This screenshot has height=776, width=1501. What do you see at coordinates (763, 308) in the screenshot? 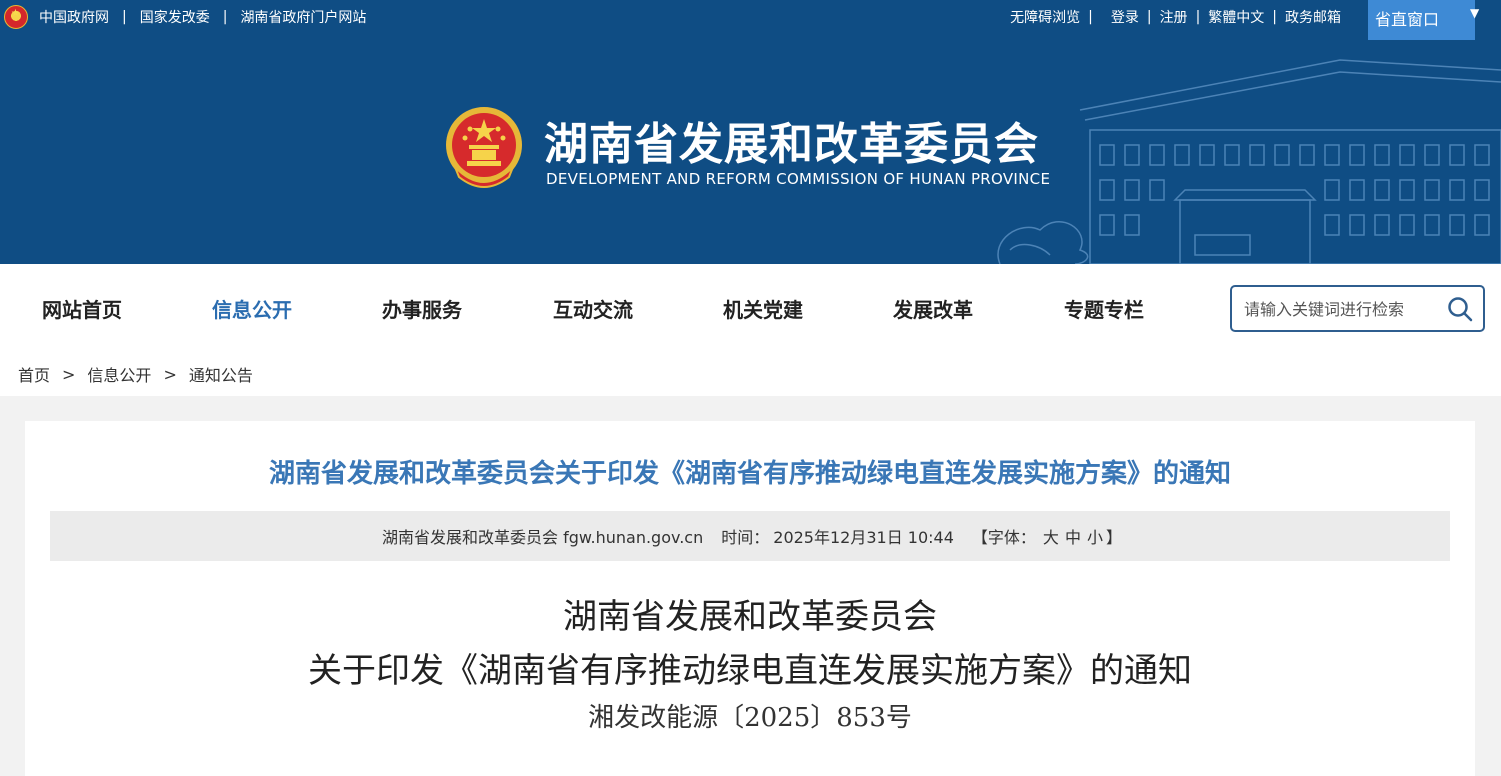
I see `nav-party-building: 机关党建` at bounding box center [763, 308].